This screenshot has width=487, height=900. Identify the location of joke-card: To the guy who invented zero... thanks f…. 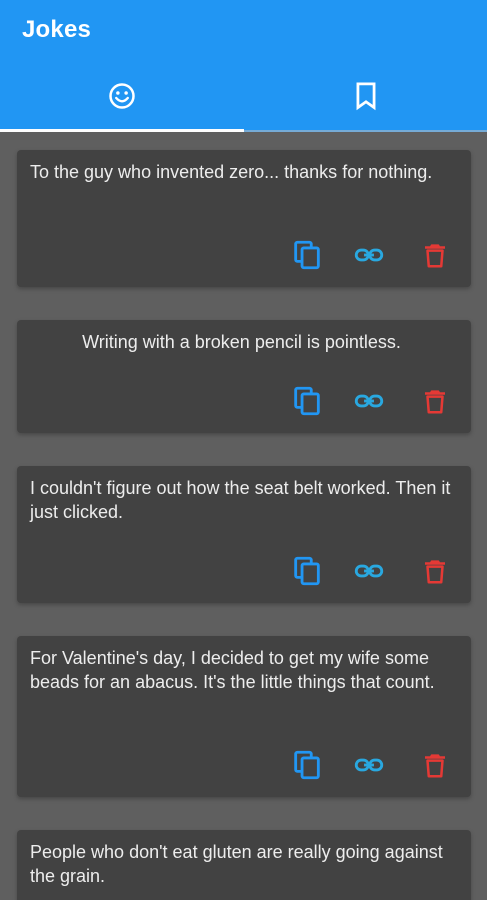
(244, 218).